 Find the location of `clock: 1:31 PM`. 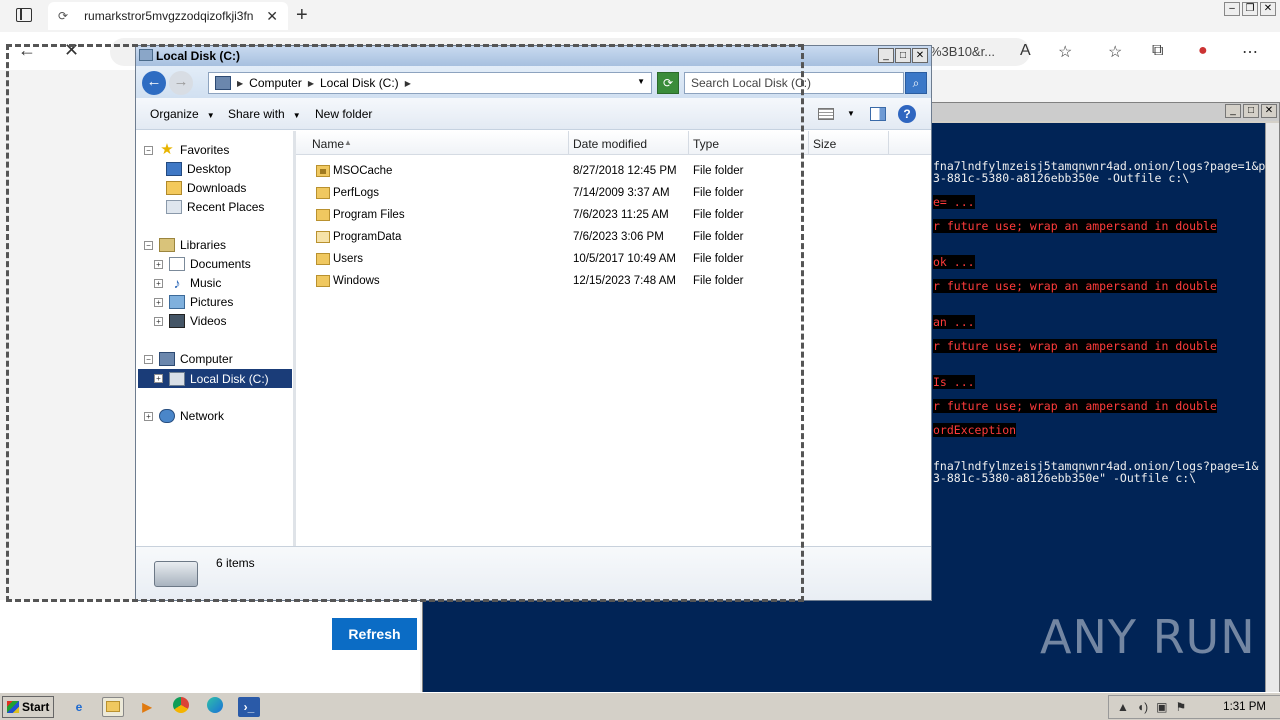

clock: 1:31 PM is located at coordinates (1244, 707).